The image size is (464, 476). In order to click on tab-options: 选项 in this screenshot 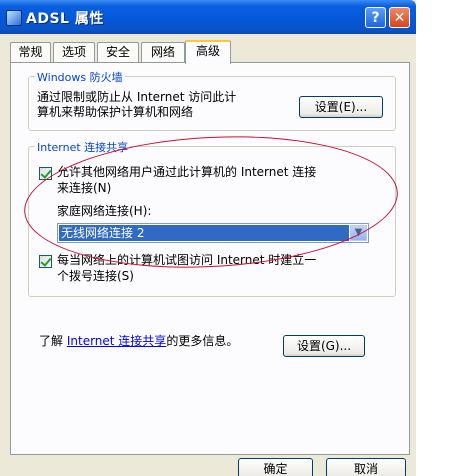, I will do `click(74, 52)`.